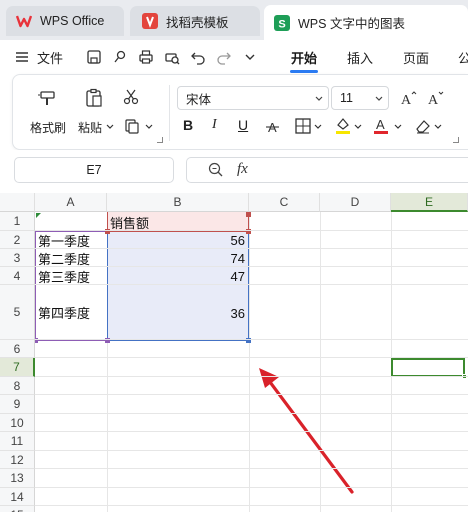 The image size is (468, 512). What do you see at coordinates (17, 367) in the screenshot?
I see `row-header-7: 7` at bounding box center [17, 367].